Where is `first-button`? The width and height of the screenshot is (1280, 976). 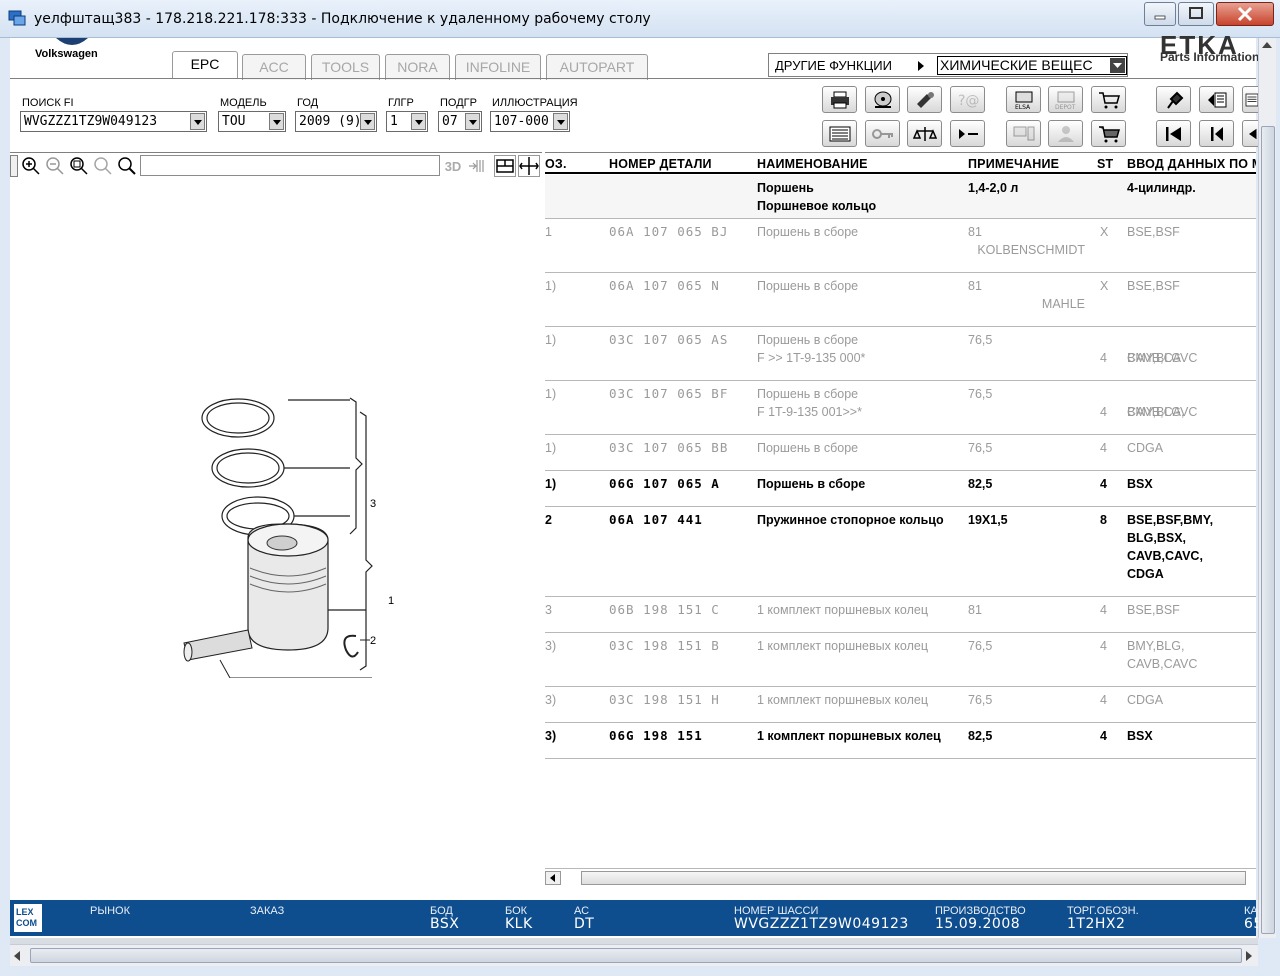 first-button is located at coordinates (1173, 133).